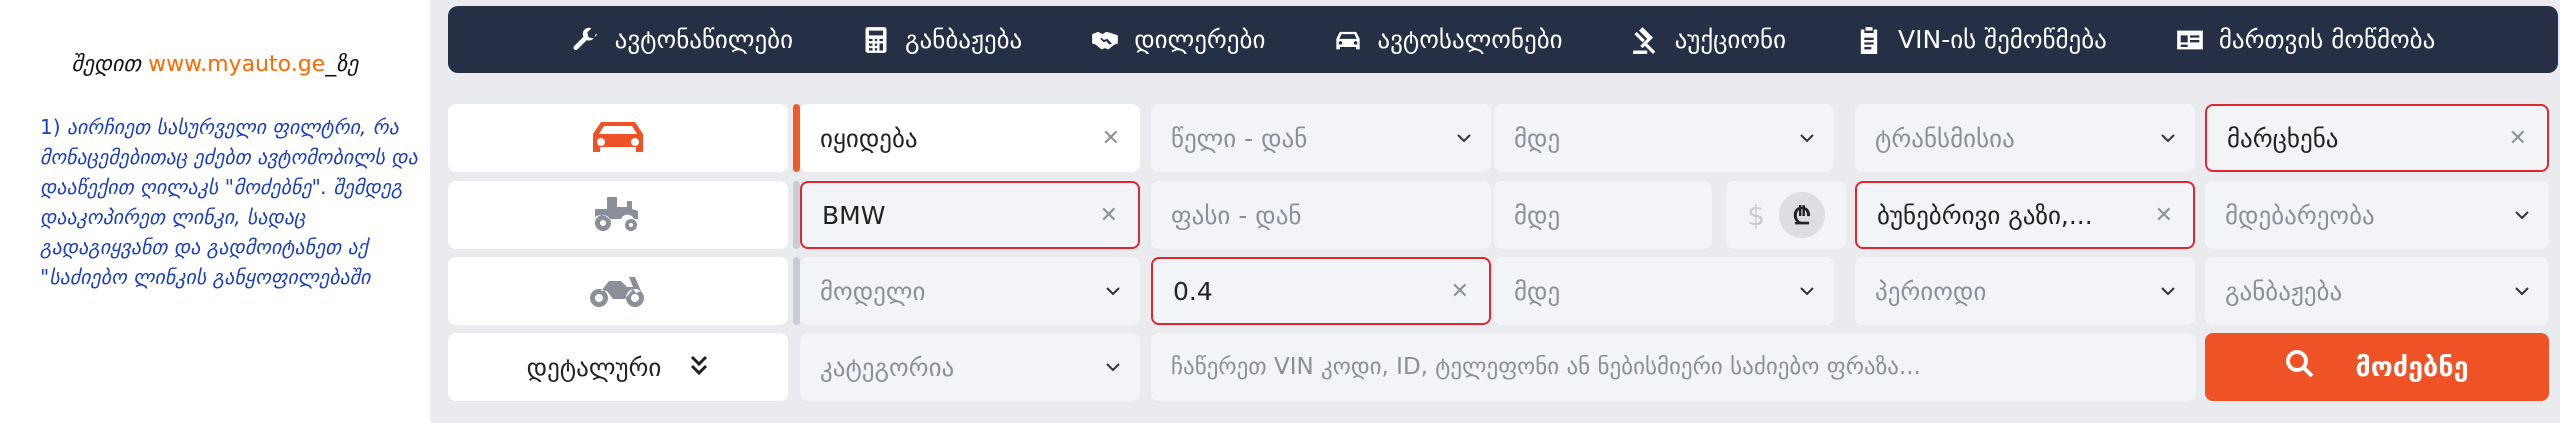  Describe the element at coordinates (1105, 40) in the screenshot. I see `handshake-icon` at that location.